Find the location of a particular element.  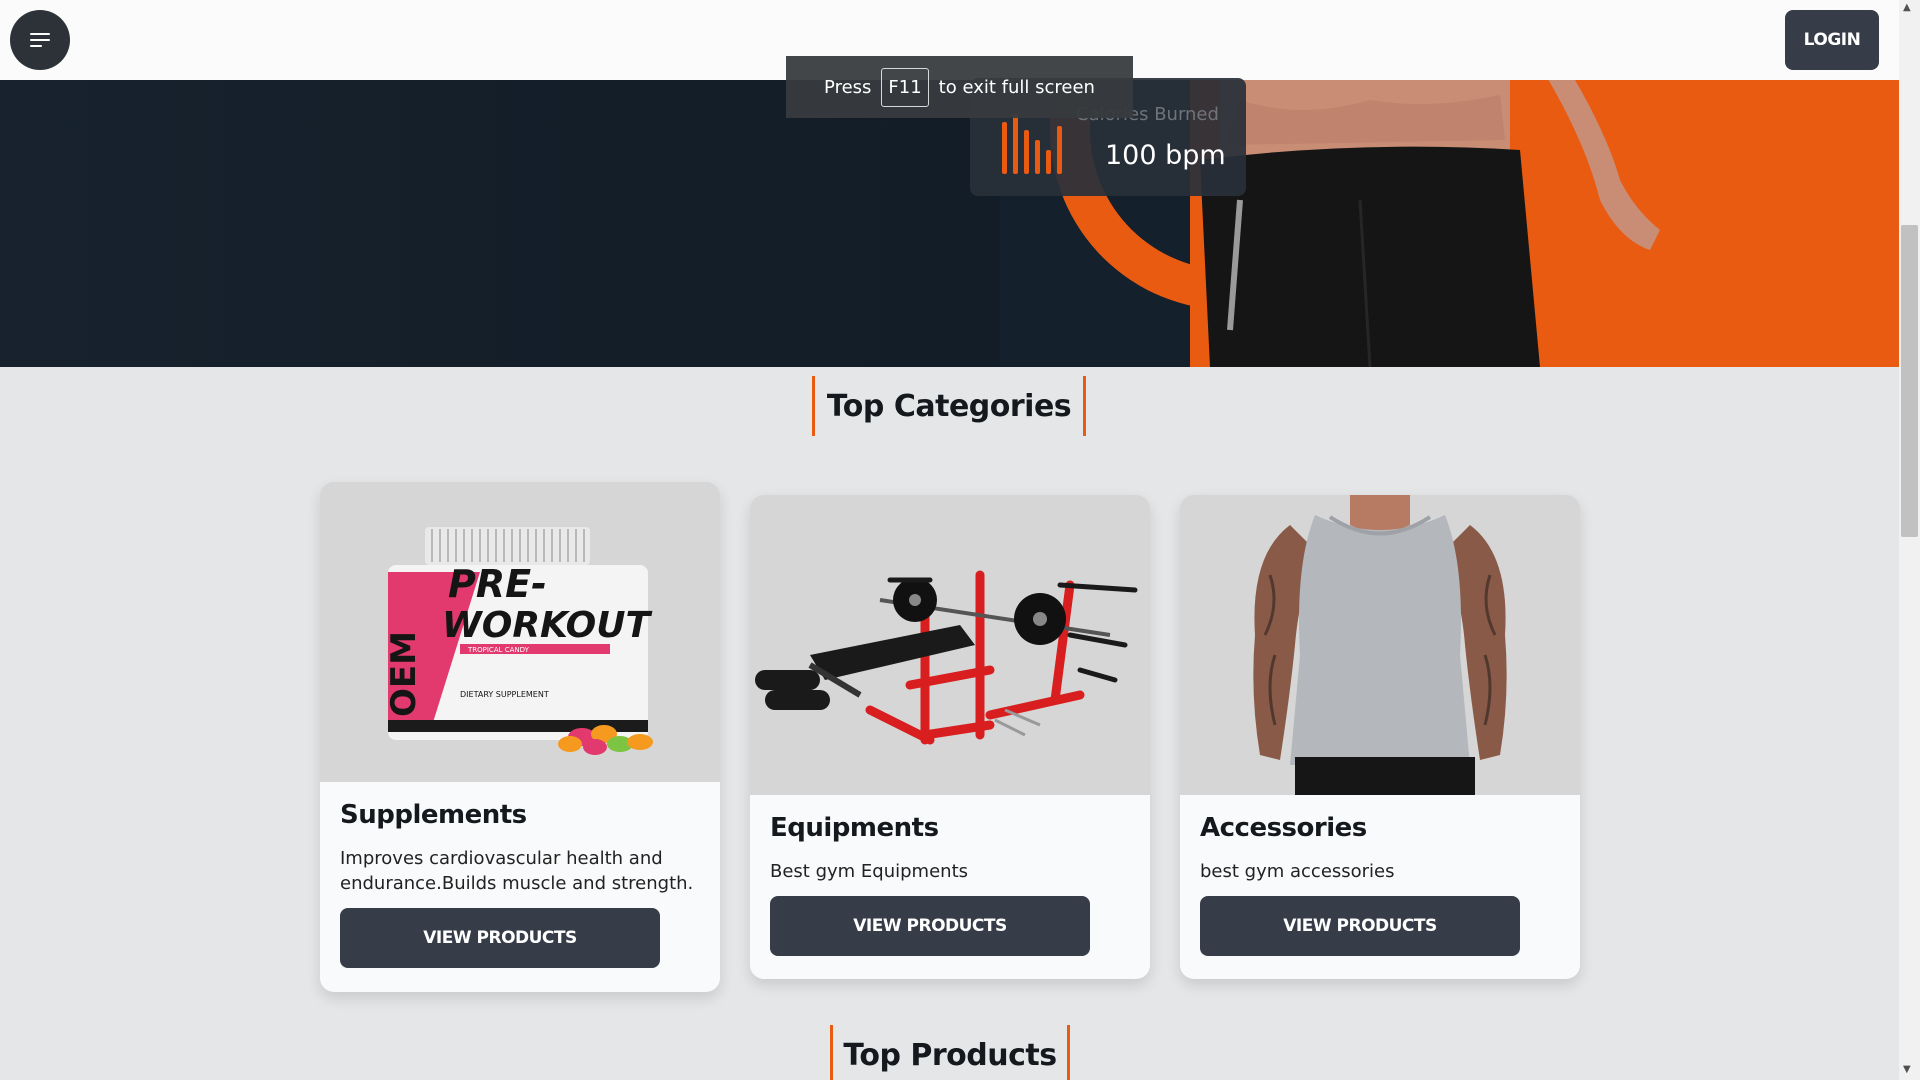

fullscreen-prefix: Press is located at coordinates (848, 87).